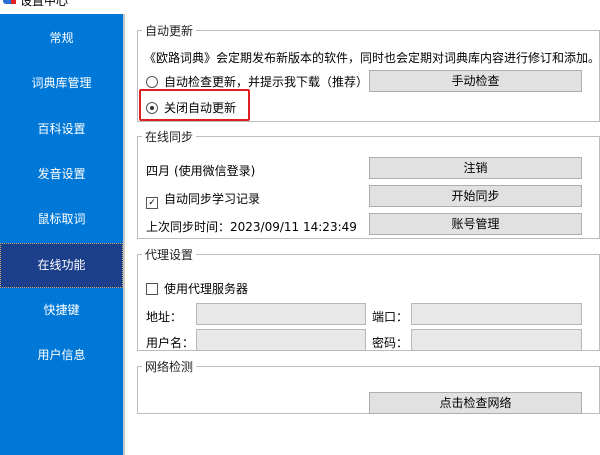 This screenshot has width=600, height=455. Describe the element at coordinates (293, 227) in the screenshot. I see `last-sync-time: 2023/09/11 14:23:49` at that location.